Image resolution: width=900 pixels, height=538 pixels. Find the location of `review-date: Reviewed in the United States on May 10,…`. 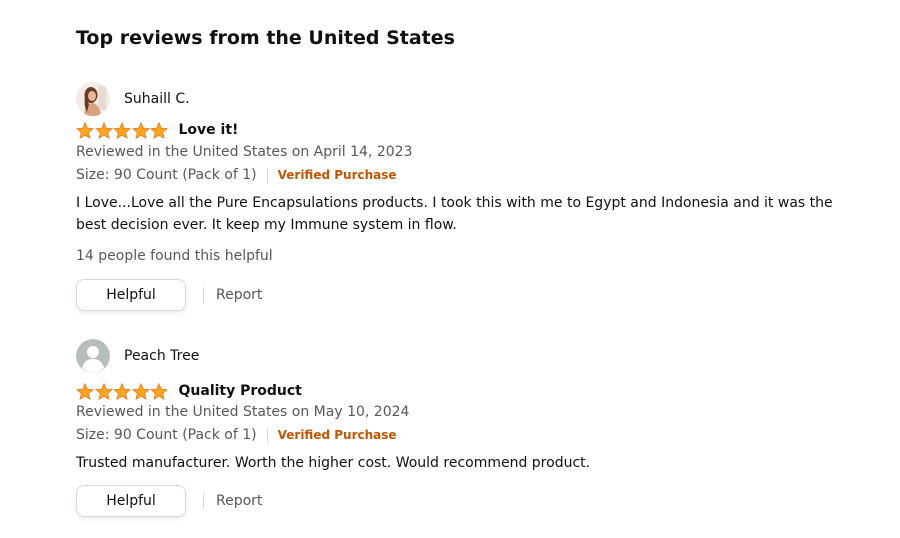

review-date: Reviewed in the United States on May 10,… is located at coordinates (243, 412).